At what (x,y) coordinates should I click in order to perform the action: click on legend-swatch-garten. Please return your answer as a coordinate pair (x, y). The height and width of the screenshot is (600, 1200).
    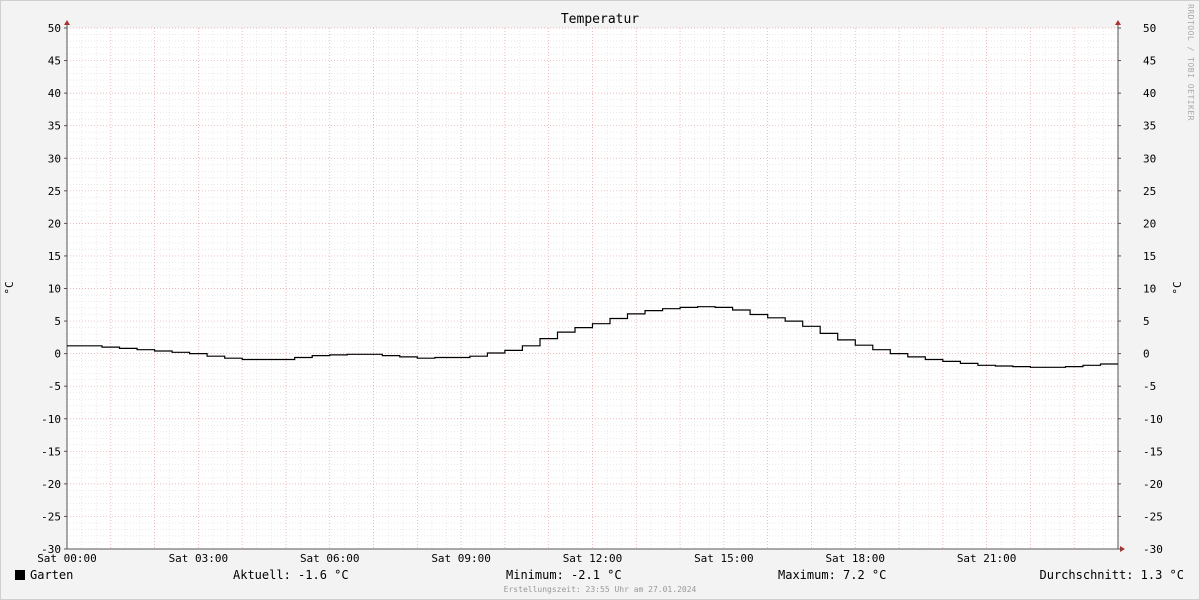
    Looking at the image, I should click on (20, 575).